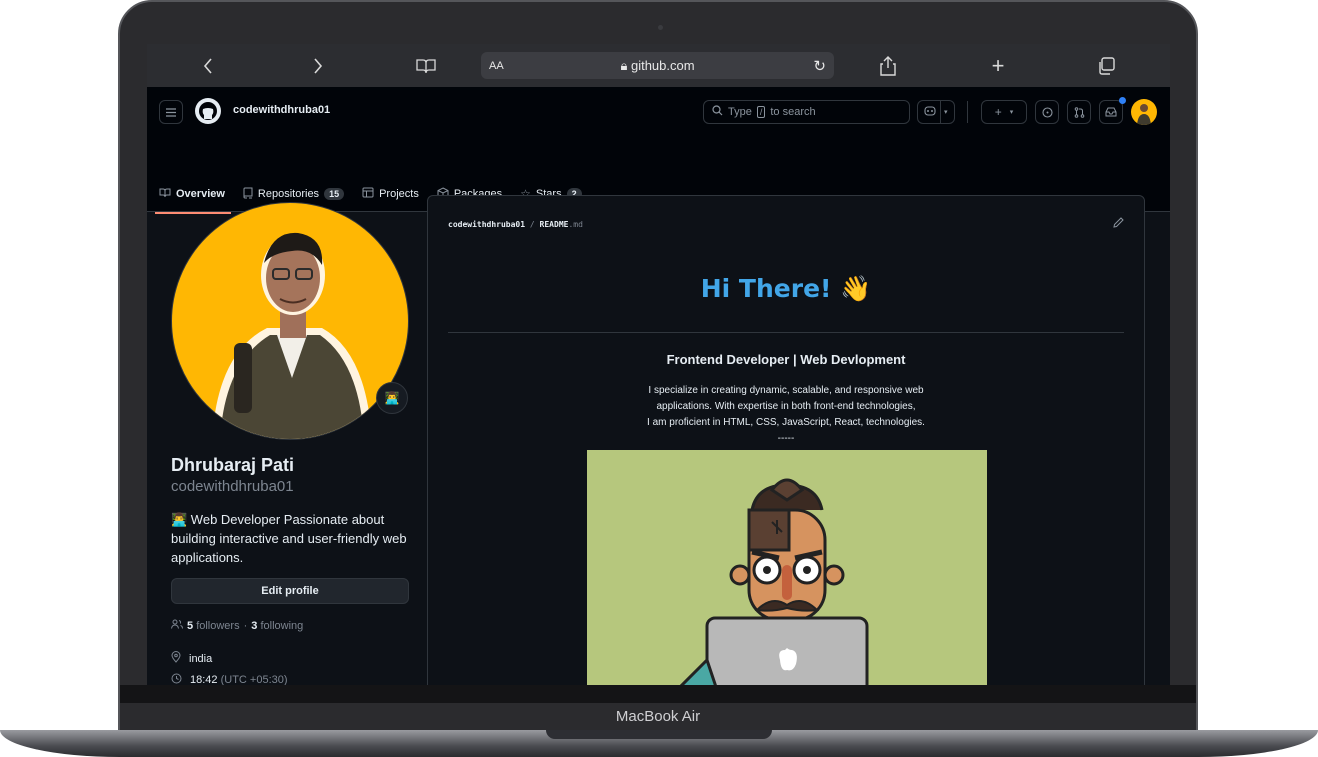 The image size is (1318, 757). I want to click on readme-path: codewithdhruba01 / README.md, so click(515, 224).